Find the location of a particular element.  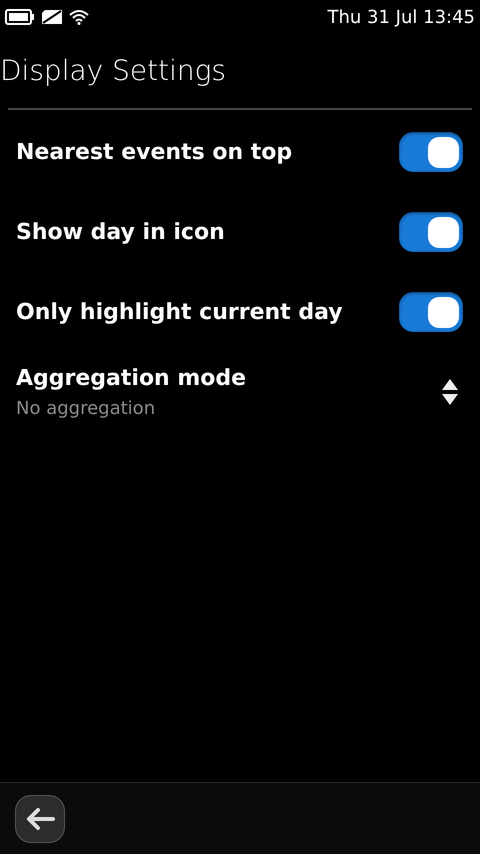

combo-box: Aggregation mode No aggregation is located at coordinates (240, 392).